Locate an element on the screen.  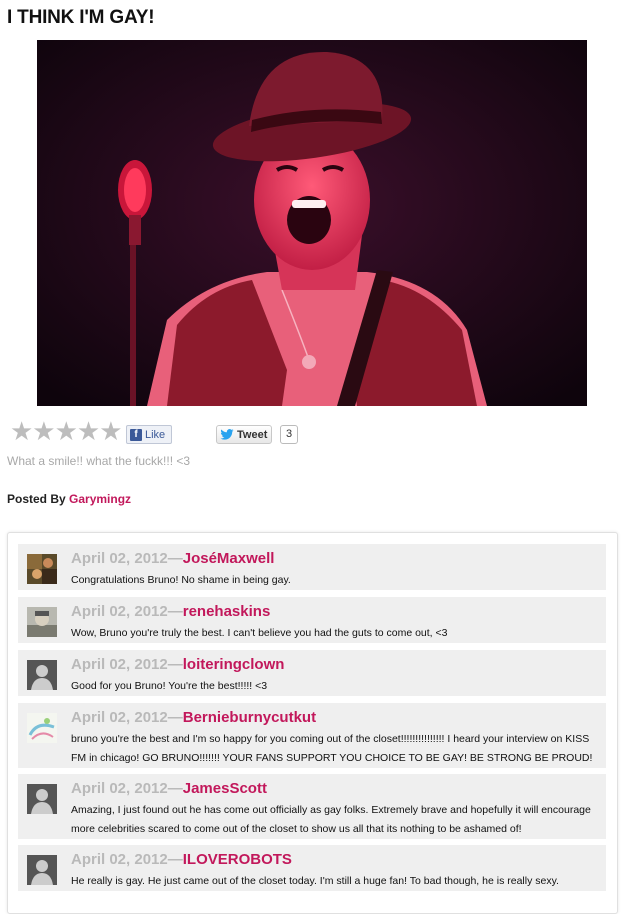
author-link: Garymingz is located at coordinates (100, 499).